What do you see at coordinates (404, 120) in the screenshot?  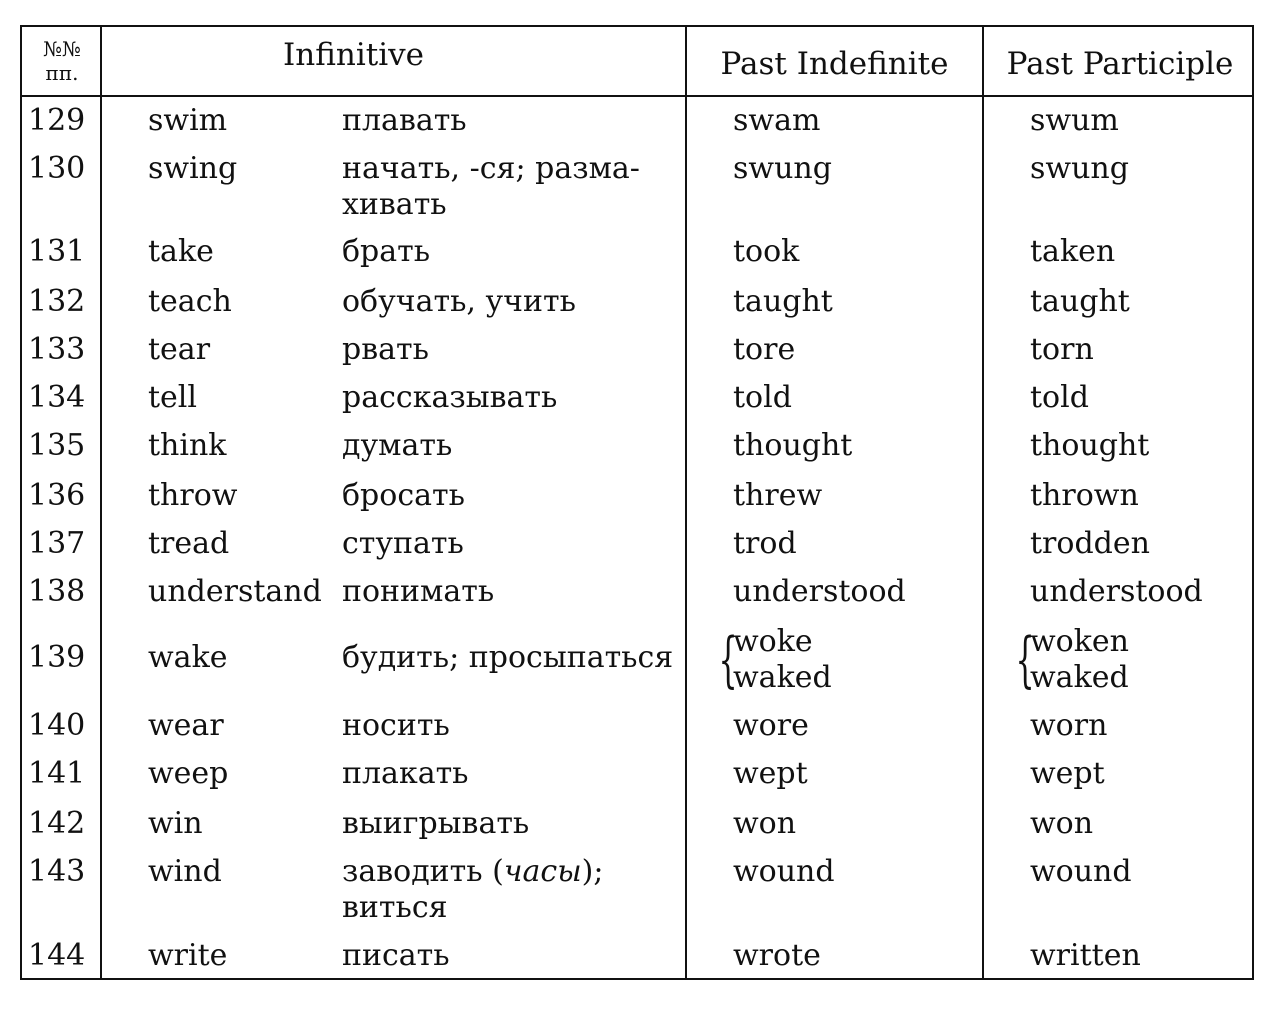 I see `translation-text: плавать` at bounding box center [404, 120].